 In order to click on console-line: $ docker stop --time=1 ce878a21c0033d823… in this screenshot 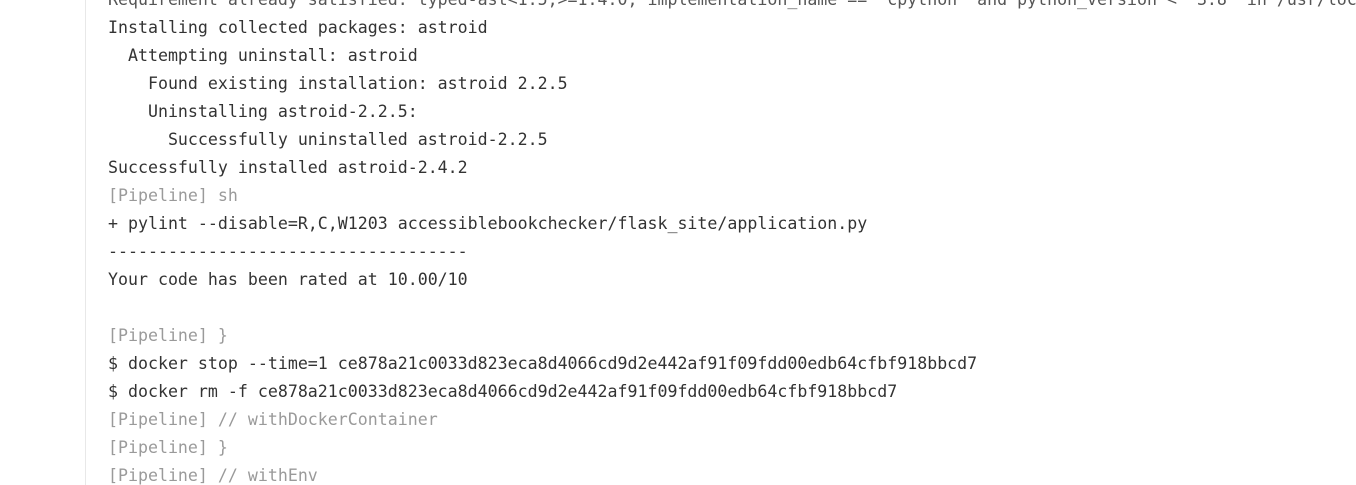, I will do `click(543, 363)`.